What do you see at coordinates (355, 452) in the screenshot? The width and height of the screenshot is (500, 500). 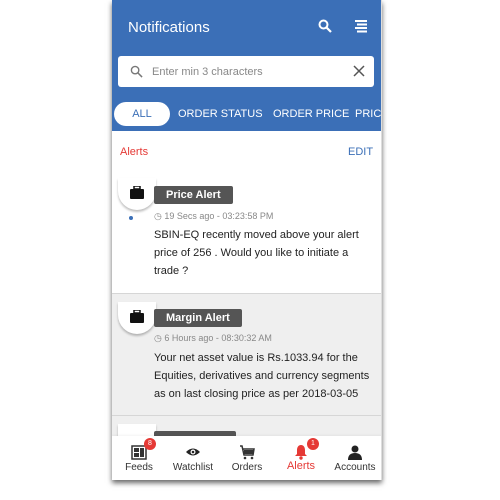 I see `person-icon` at bounding box center [355, 452].